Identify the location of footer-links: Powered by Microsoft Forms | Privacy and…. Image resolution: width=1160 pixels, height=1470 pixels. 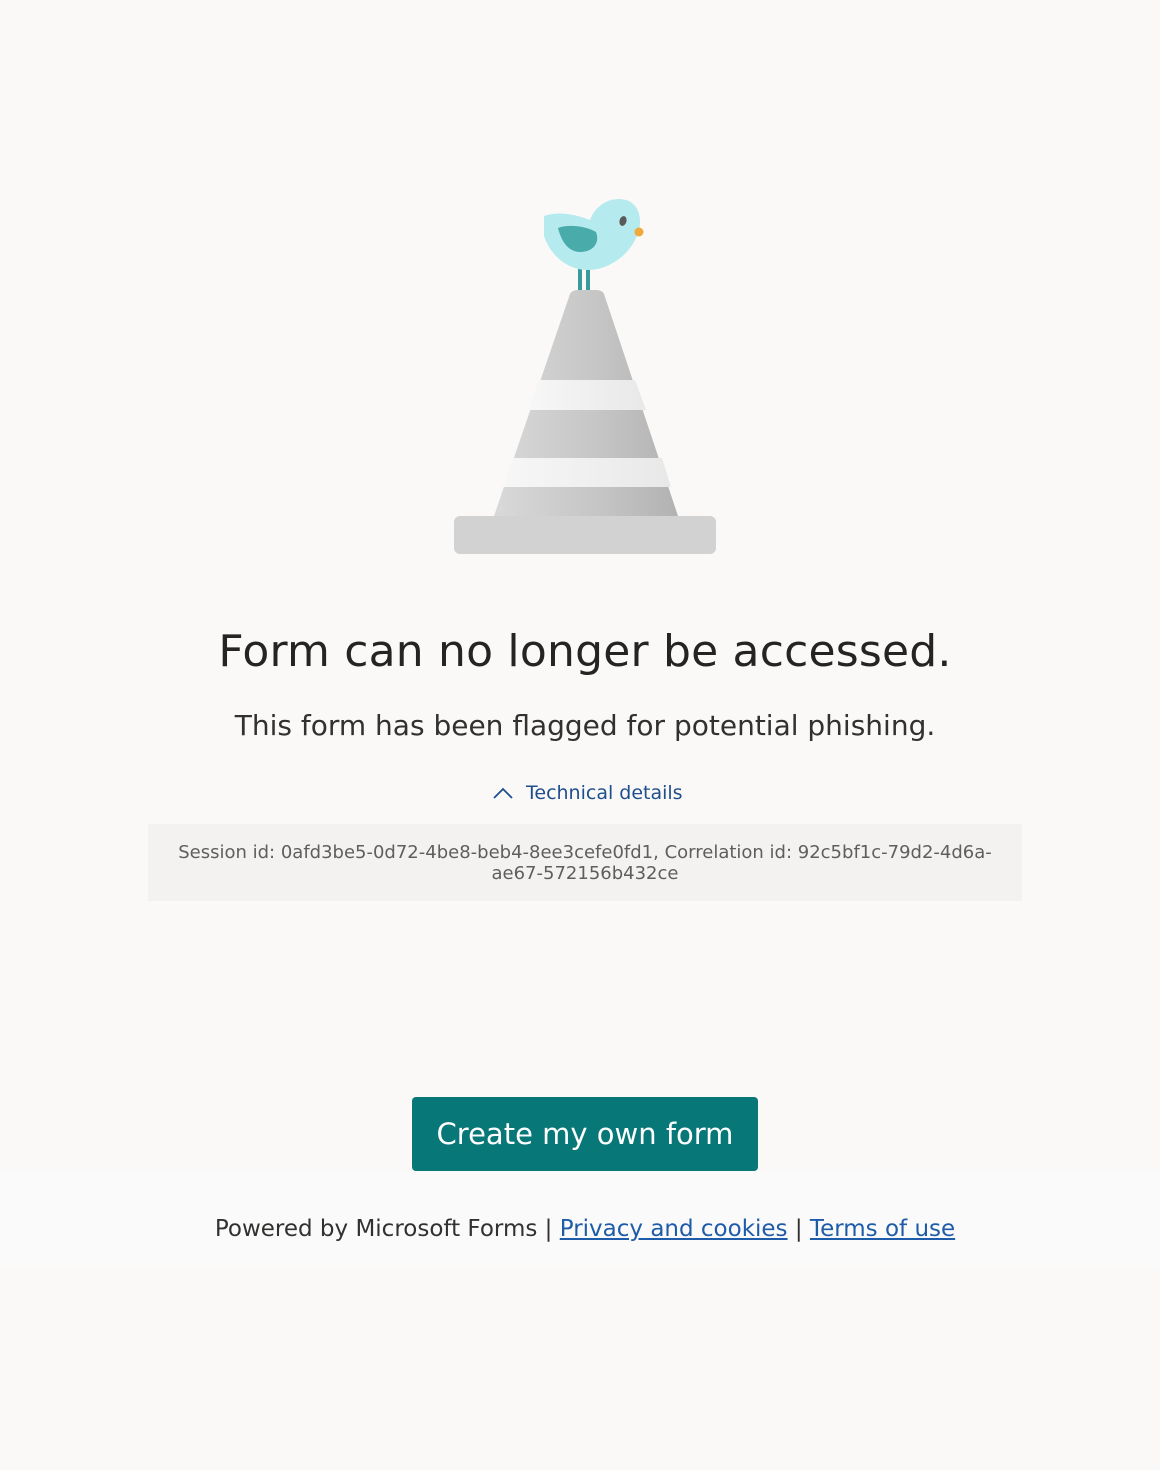
(580, 1229).